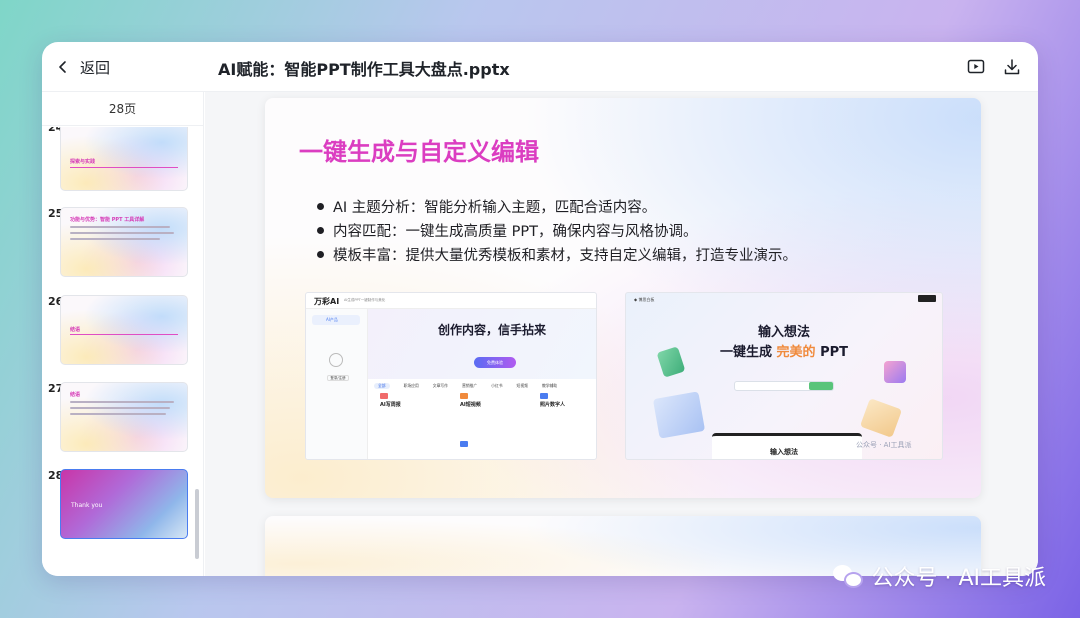 This screenshot has height=618, width=1080. I want to click on shot-hero: 创作内容，信手拈来 免费体验, so click(482, 344).